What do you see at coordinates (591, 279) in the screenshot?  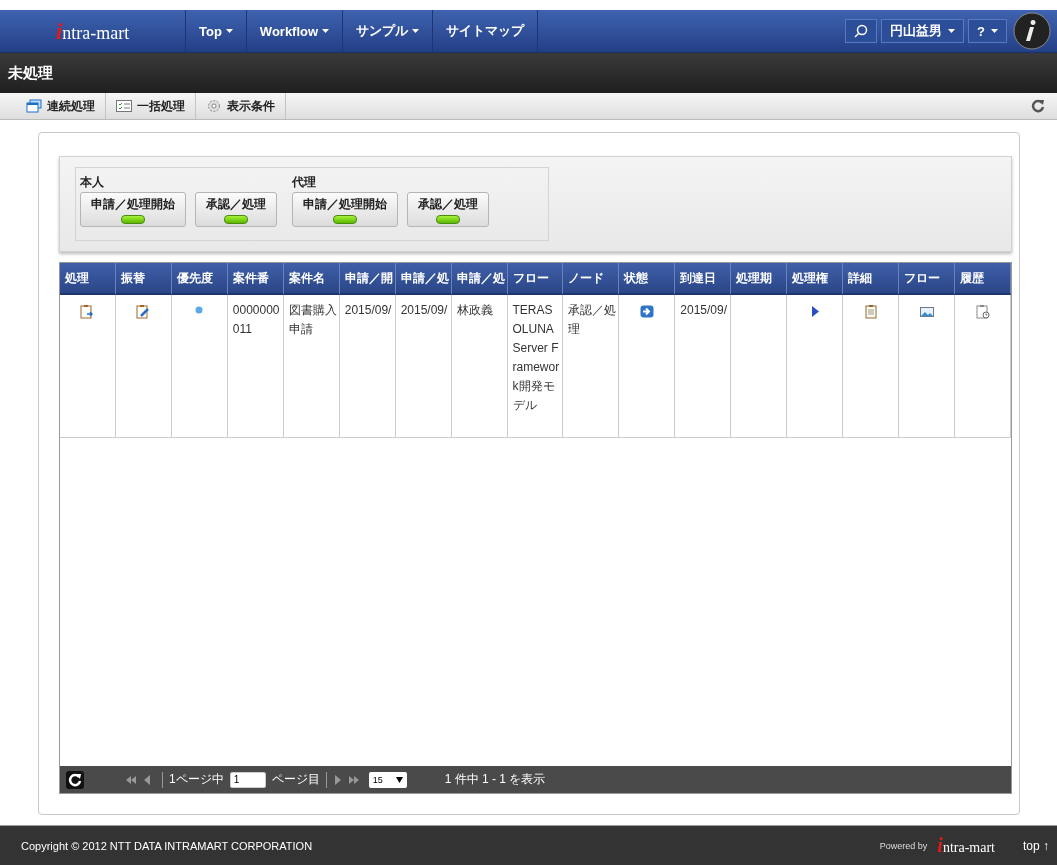 I see `column-header: ノード` at bounding box center [591, 279].